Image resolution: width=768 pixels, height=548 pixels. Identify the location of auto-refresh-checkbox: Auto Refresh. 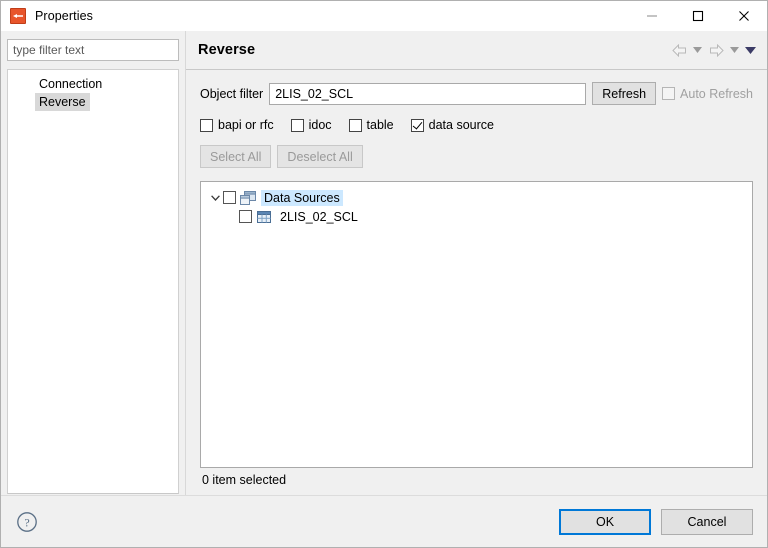
(707, 94).